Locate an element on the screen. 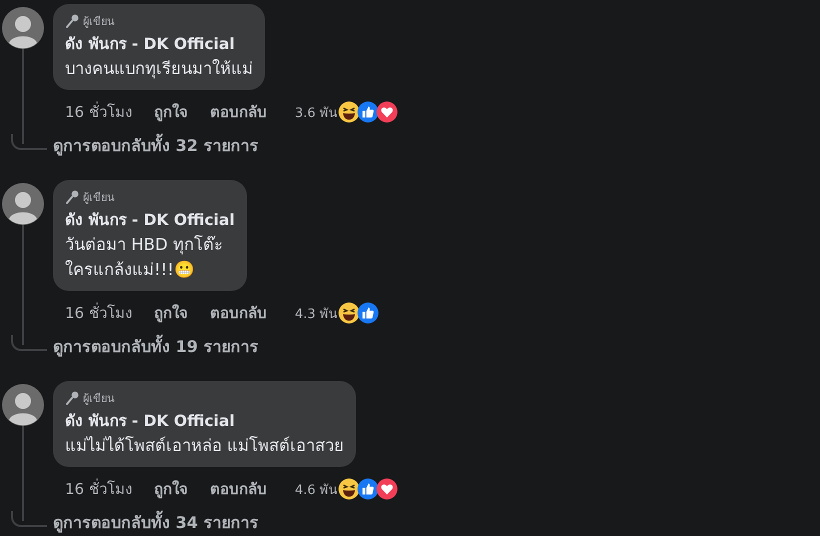 The height and width of the screenshot is (536, 820). comment-text: วันต่อมา HBD ทุกโต๊ะ is located at coordinates (144, 245).